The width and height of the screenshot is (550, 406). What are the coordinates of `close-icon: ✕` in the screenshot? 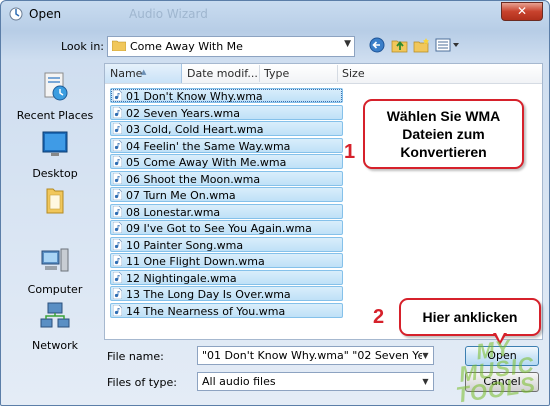 It's located at (522, 11).